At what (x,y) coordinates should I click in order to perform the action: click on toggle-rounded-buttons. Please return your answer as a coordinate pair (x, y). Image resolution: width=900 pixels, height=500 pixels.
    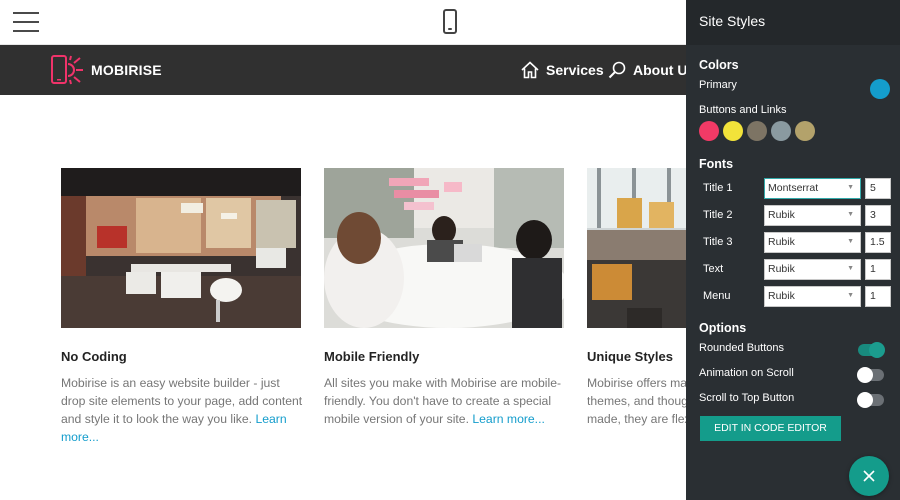
    Looking at the image, I should click on (871, 350).